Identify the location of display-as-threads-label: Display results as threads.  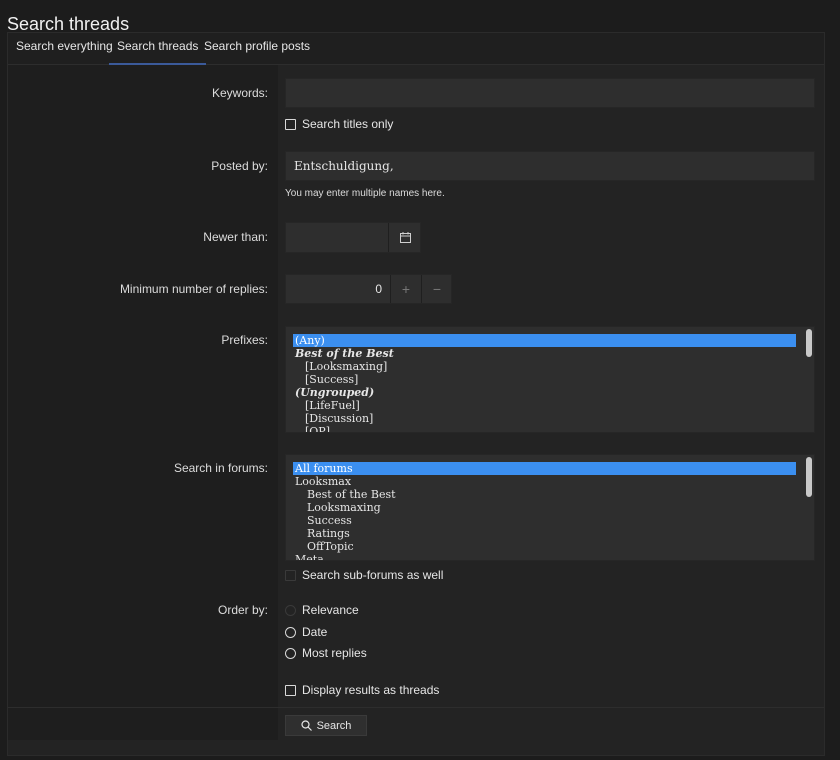
(371, 690).